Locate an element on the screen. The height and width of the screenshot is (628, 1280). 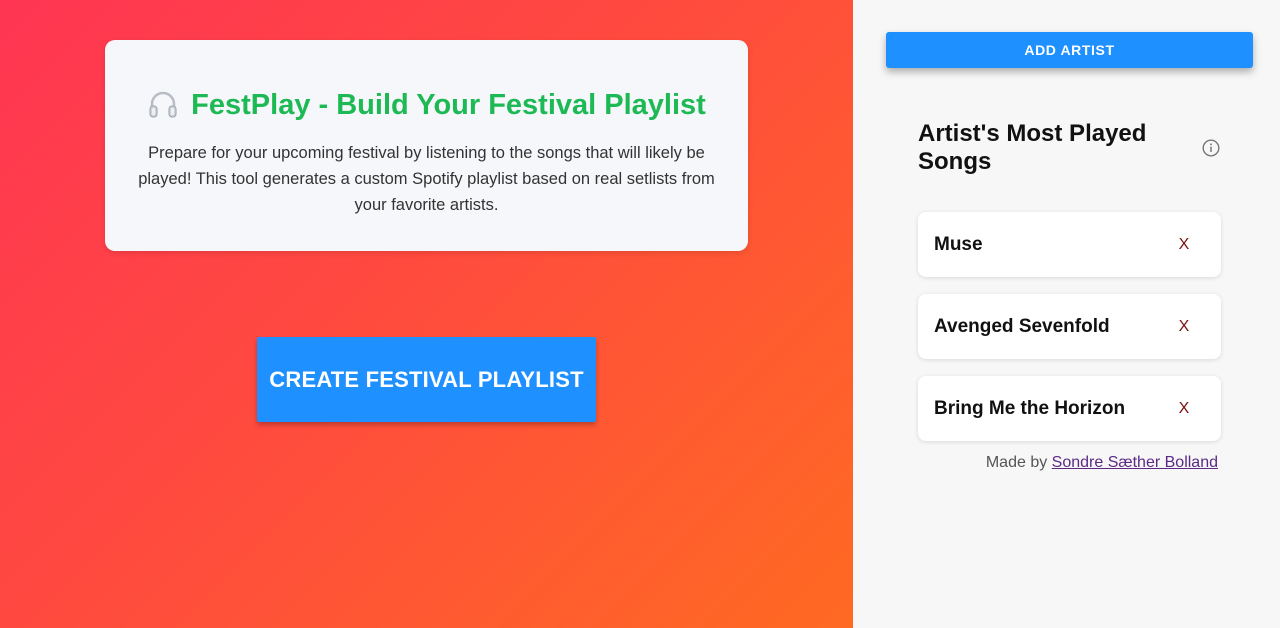
create-playlist-button: CREATE FESTIVAL PLAYLIST is located at coordinates (426, 379).